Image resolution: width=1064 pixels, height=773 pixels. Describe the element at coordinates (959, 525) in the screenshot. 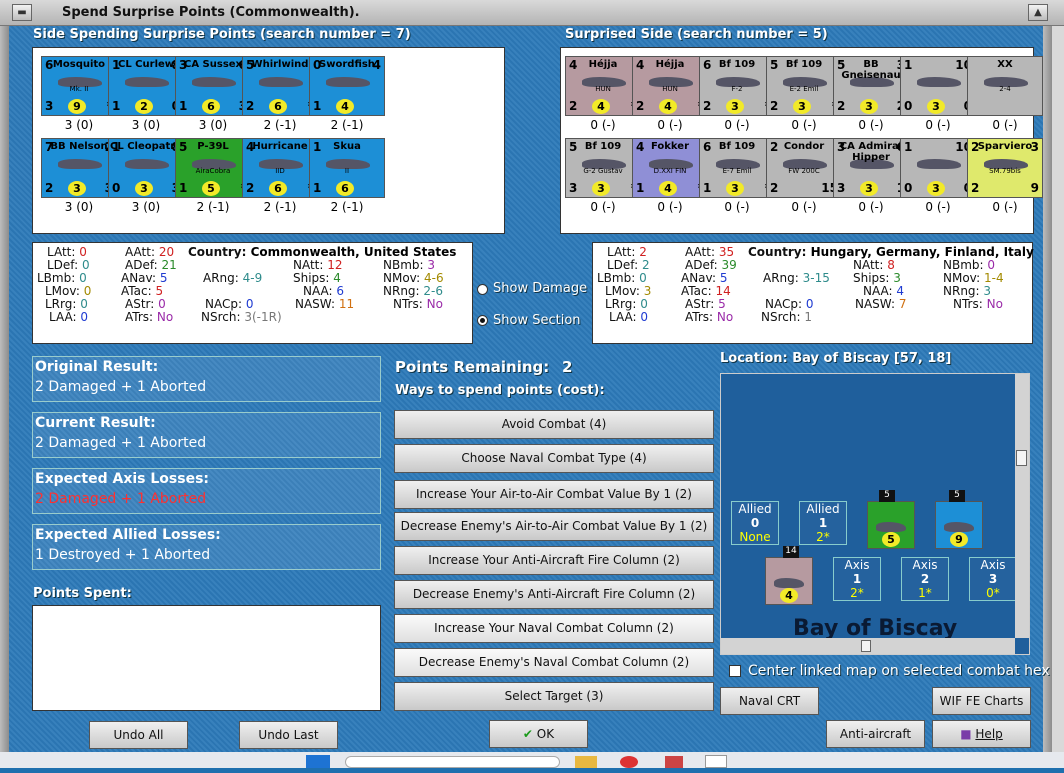

I see `map-mosquito-counter: 9` at that location.